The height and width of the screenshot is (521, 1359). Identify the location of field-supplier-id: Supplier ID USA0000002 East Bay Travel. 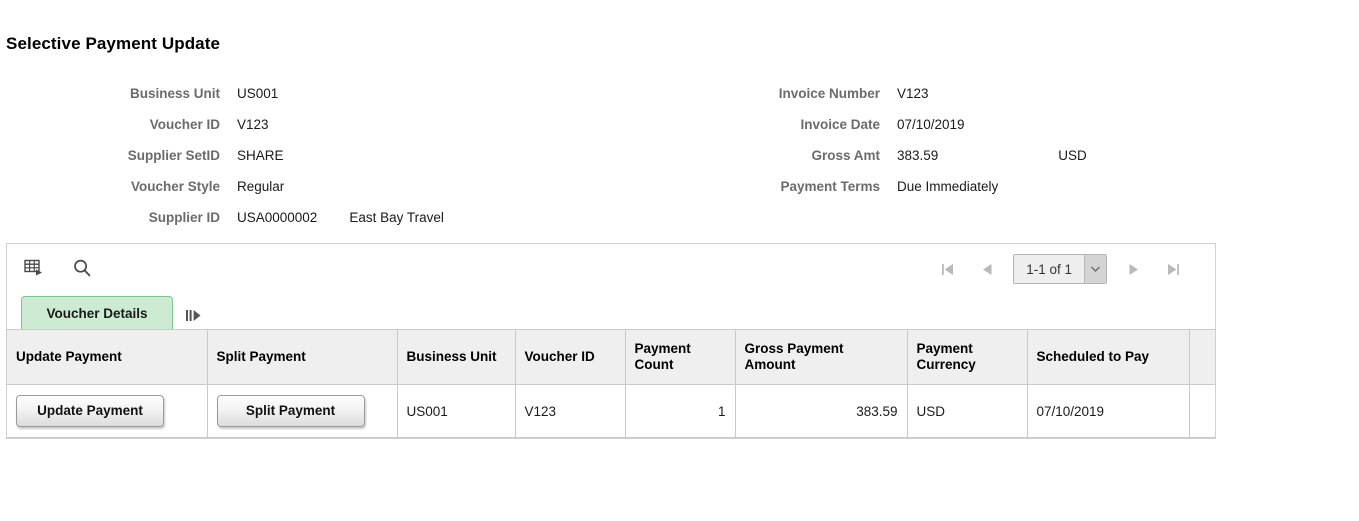
(330, 217).